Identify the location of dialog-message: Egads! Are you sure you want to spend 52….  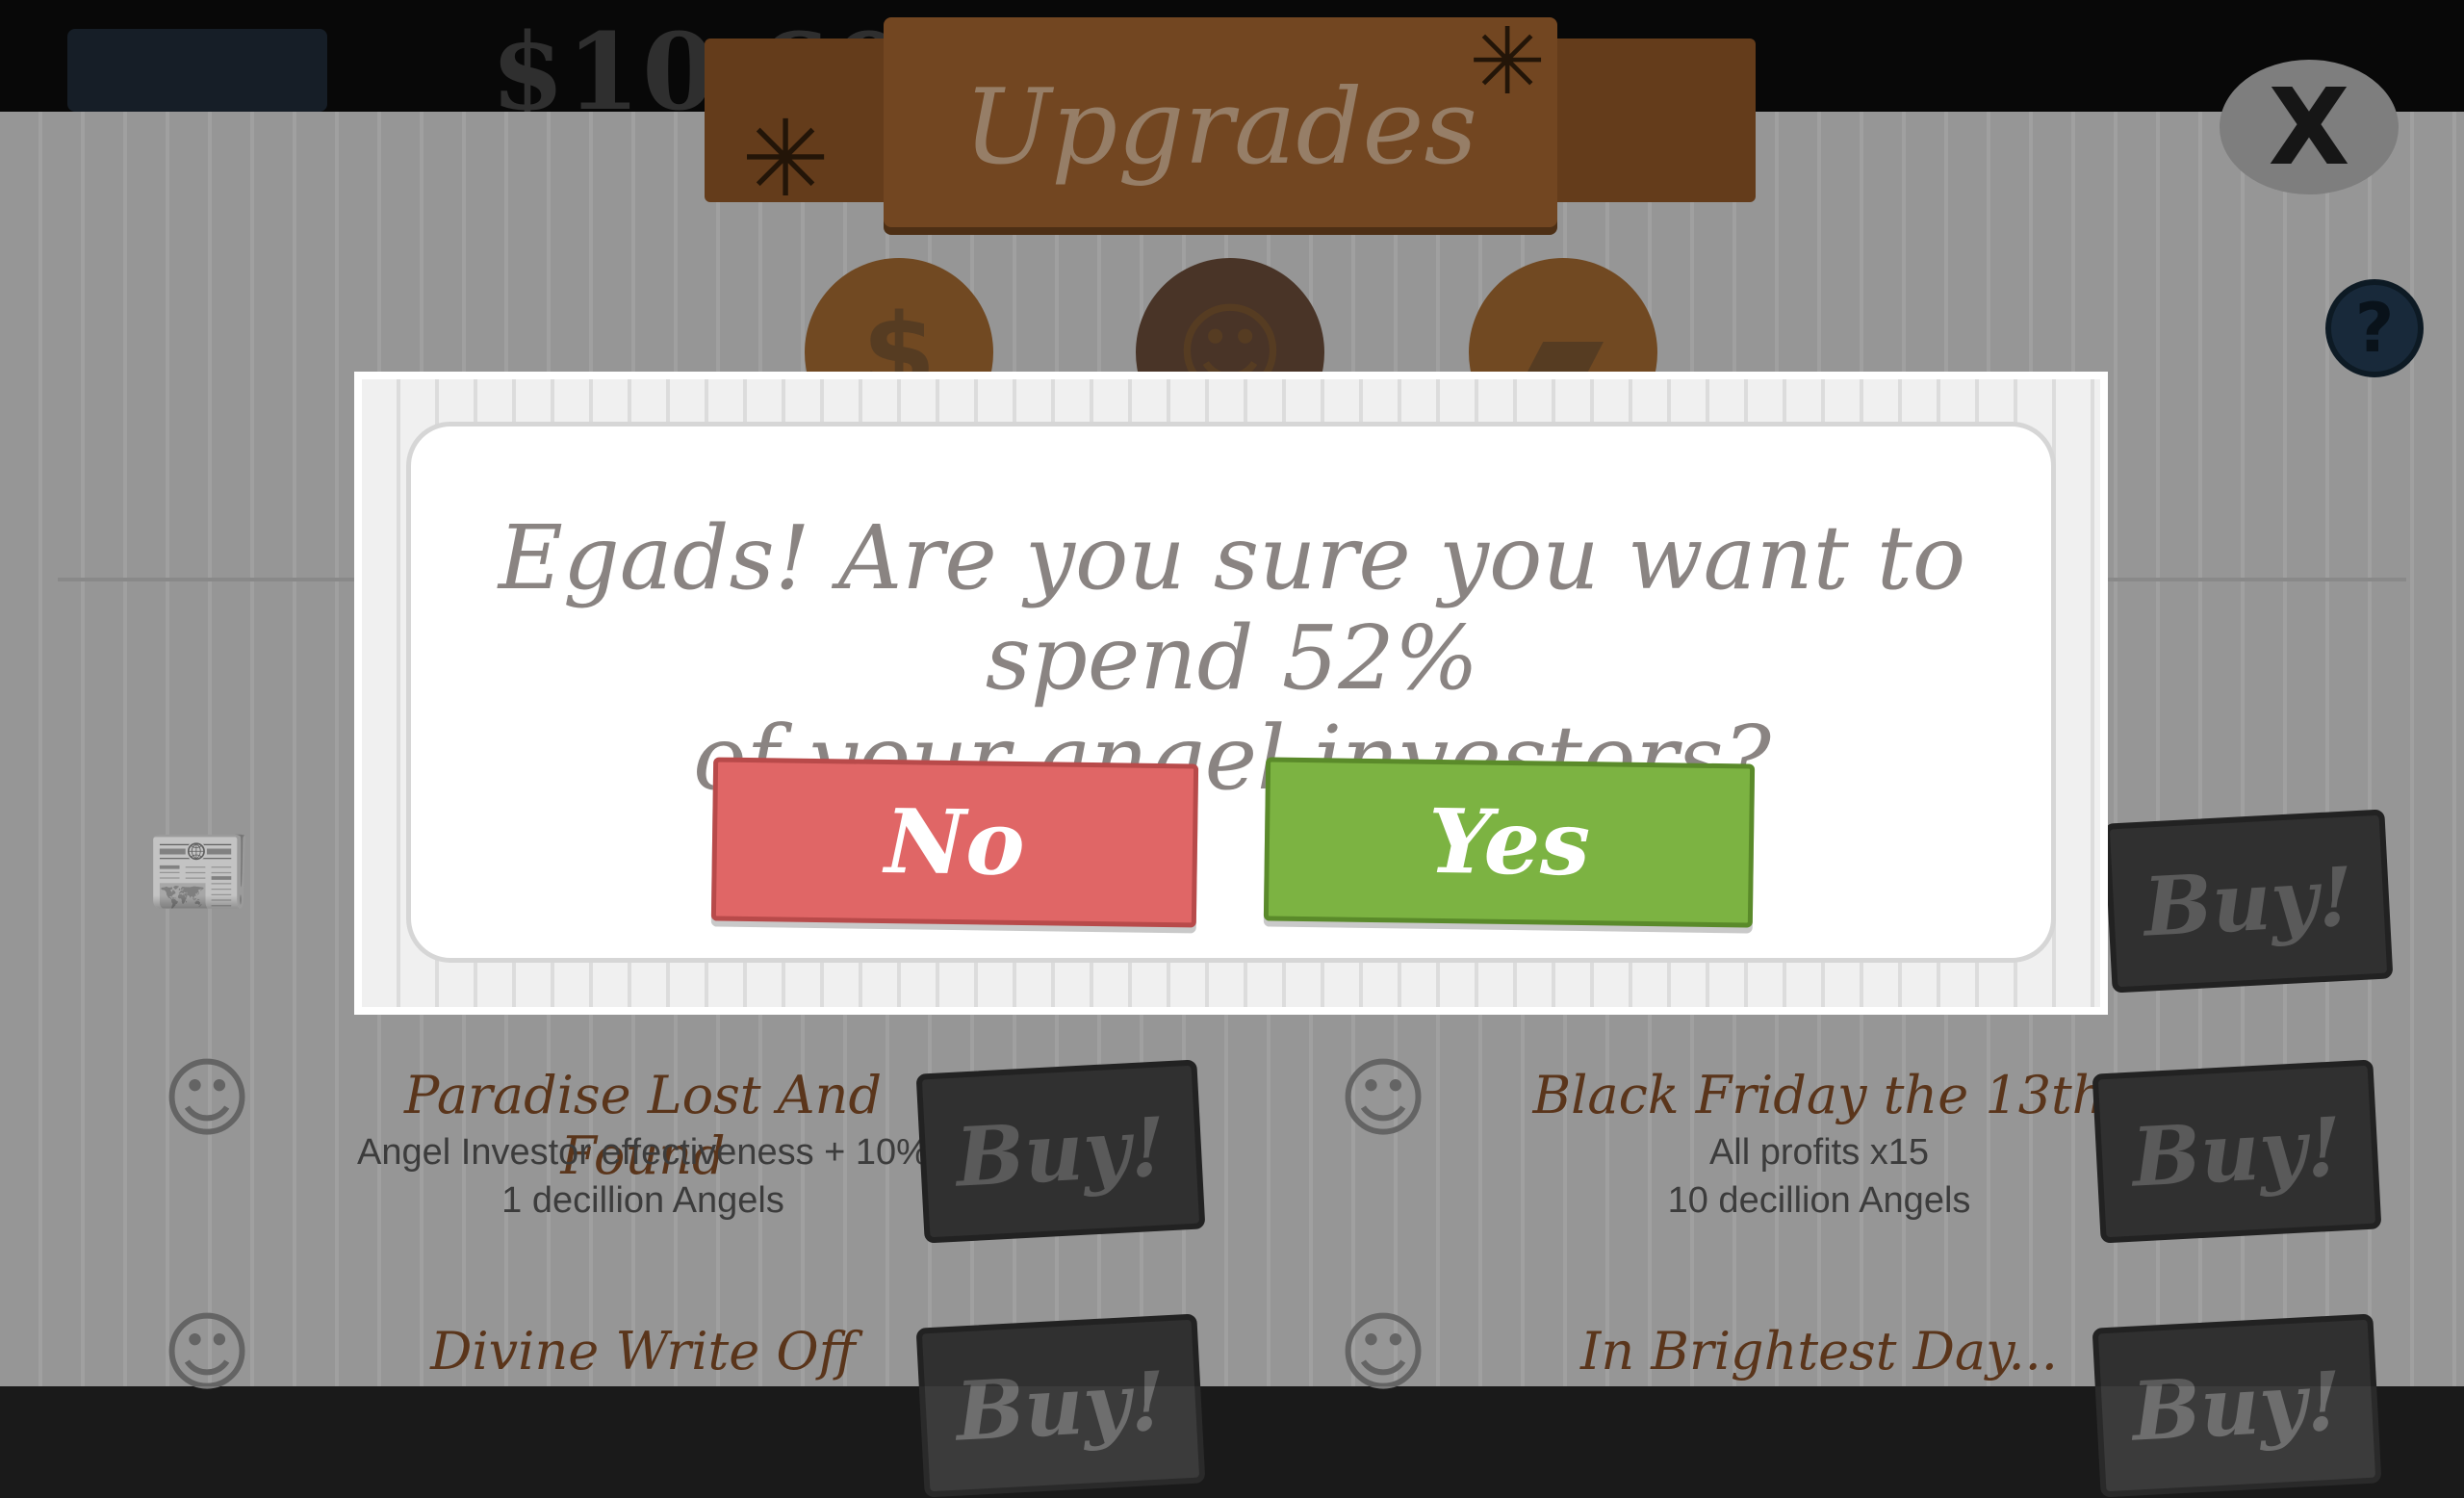
(1232, 659).